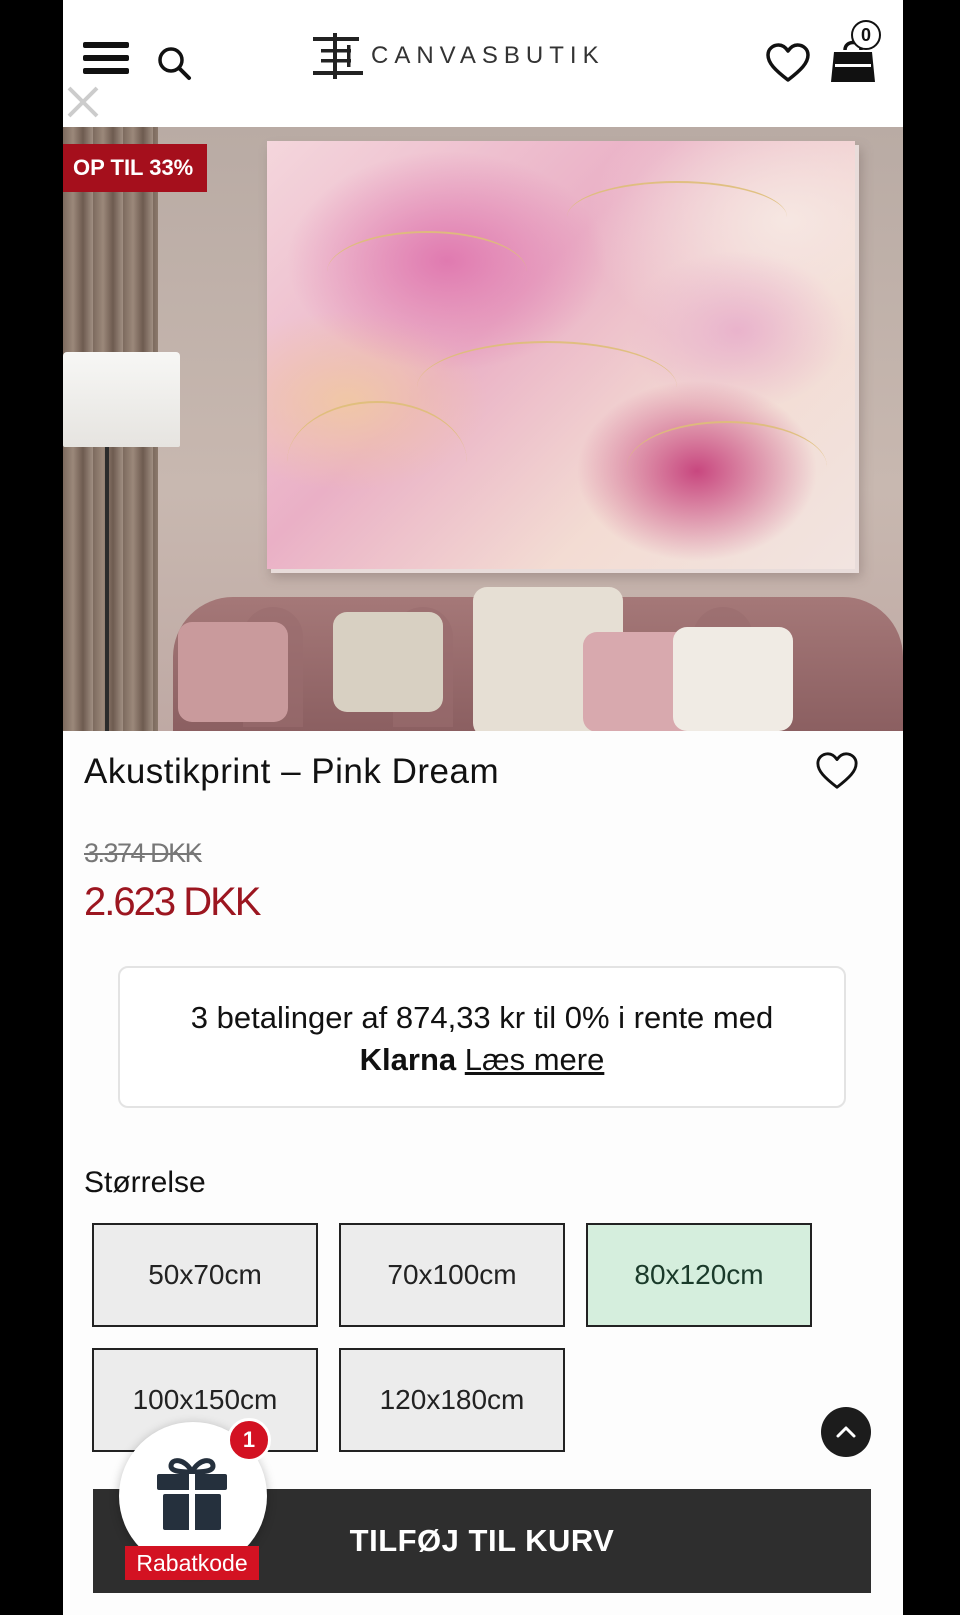  What do you see at coordinates (172, 902) in the screenshot?
I see `sale-price: 2.623 DKK` at bounding box center [172, 902].